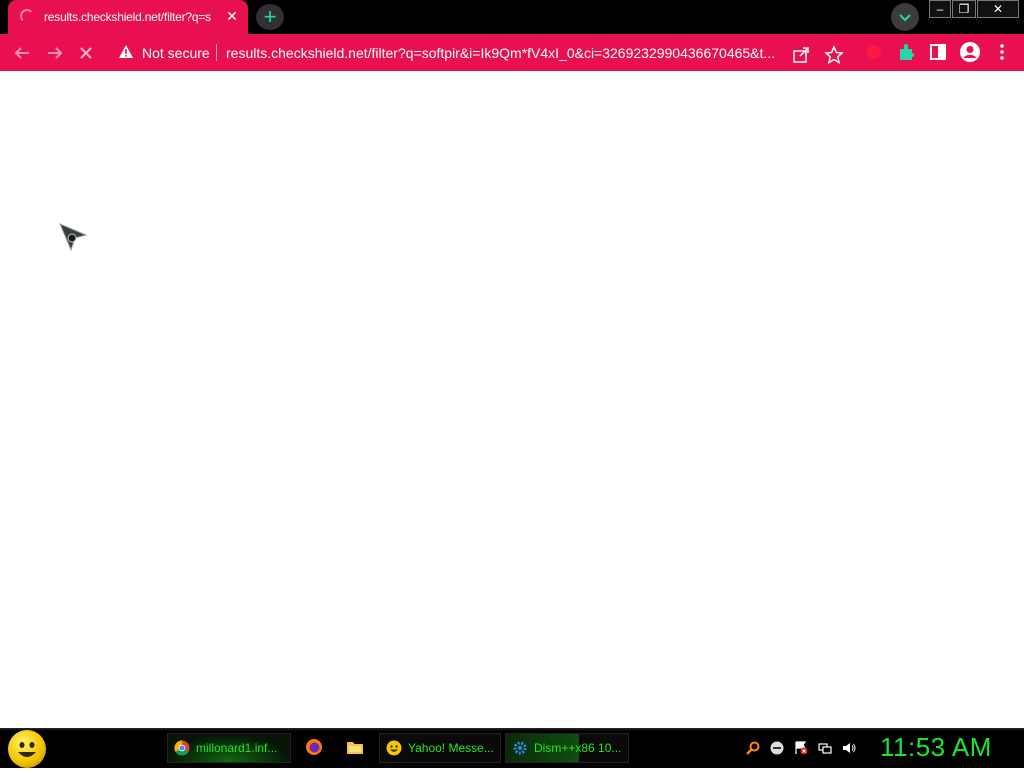 This screenshot has width=1024, height=773. I want to click on puzzle-icon, so click(907, 52).